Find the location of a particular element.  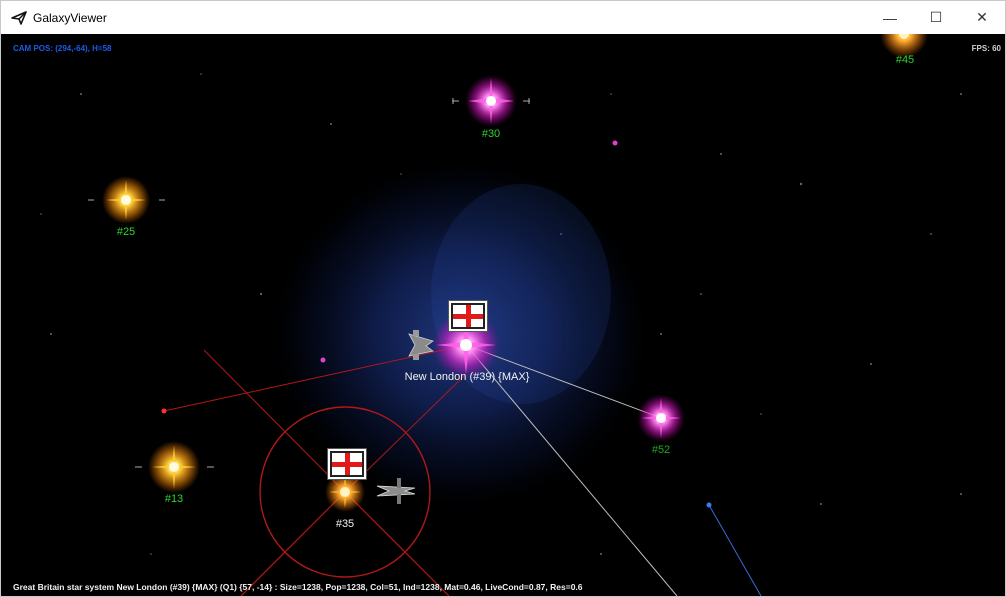

star-label-13: #13 is located at coordinates (174, 499).